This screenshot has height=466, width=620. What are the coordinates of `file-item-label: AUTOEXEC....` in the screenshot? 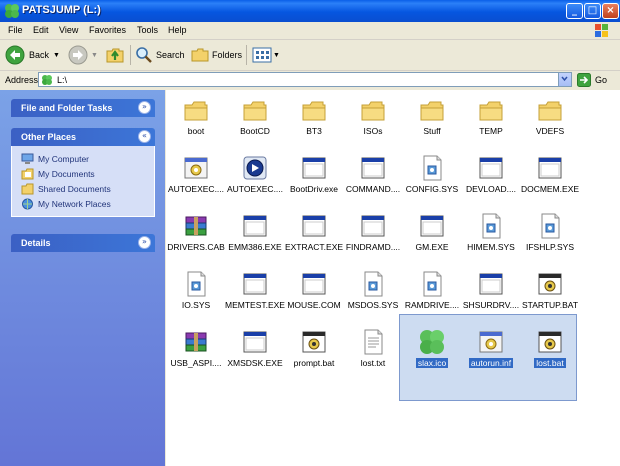 It's located at (255, 189).